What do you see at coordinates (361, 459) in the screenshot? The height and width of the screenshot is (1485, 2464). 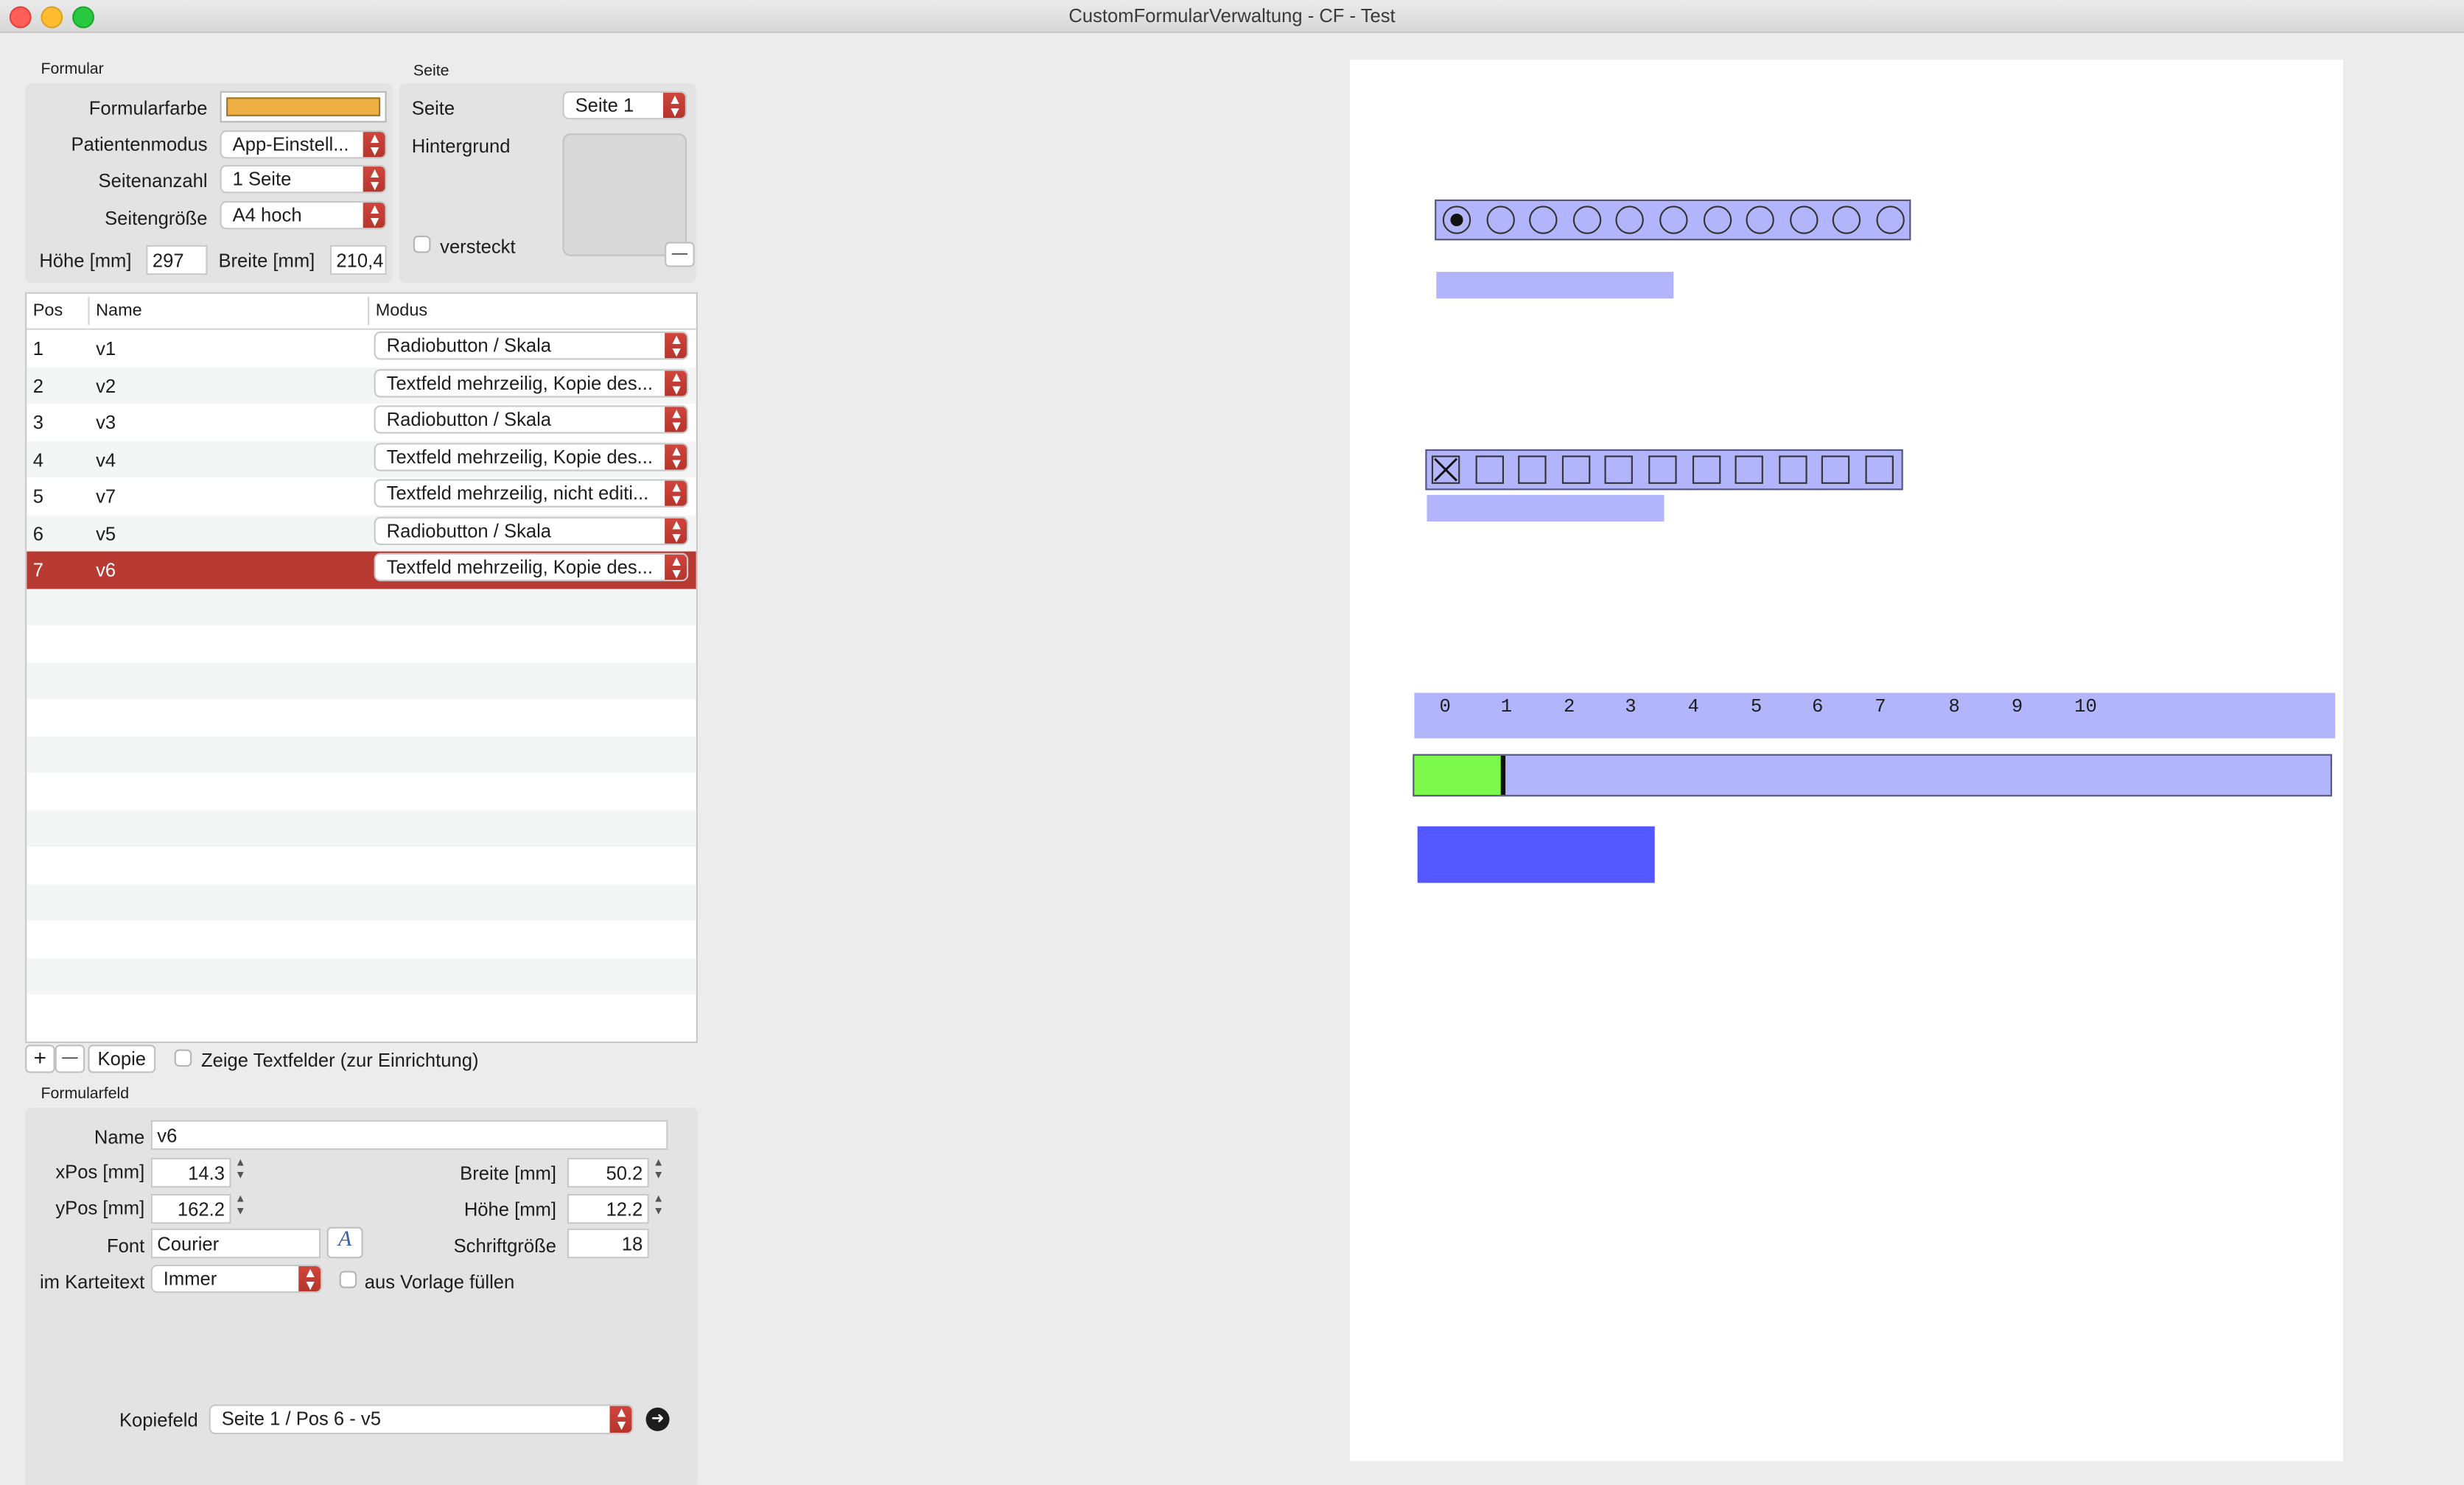 I see `table-row: 4 v4 Textfeld mehrzeilig, Kopie des... ▲ ▼` at bounding box center [361, 459].